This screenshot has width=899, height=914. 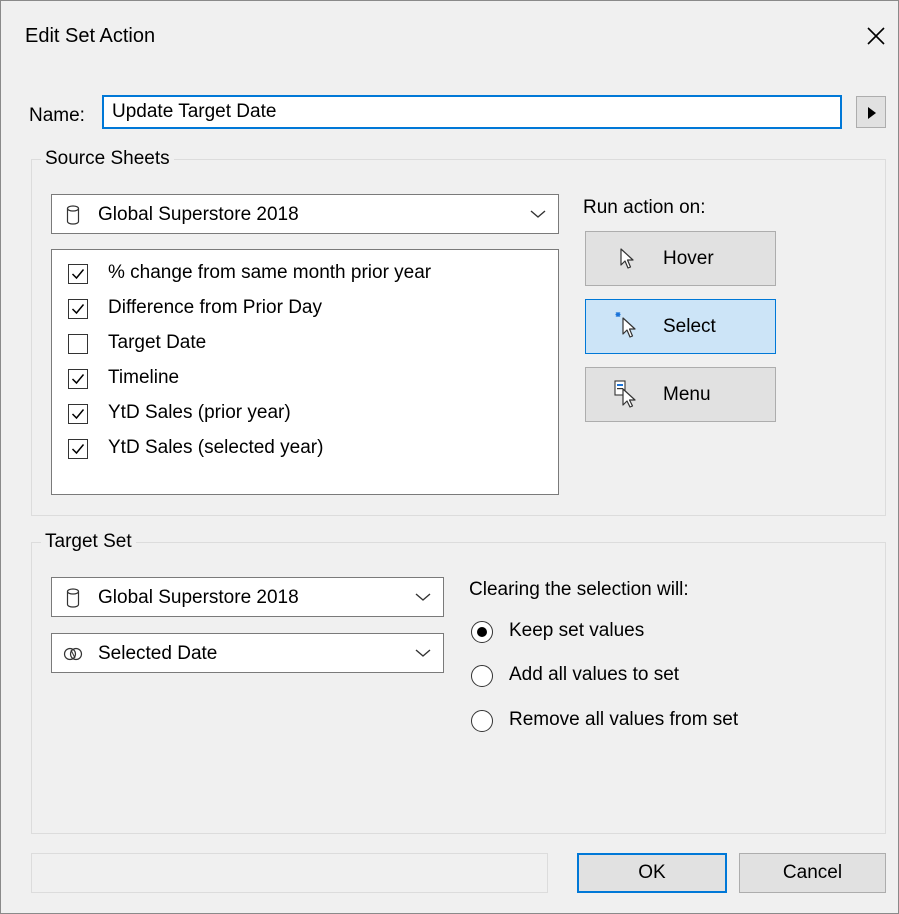 I want to click on close-icon, so click(x=876, y=36).